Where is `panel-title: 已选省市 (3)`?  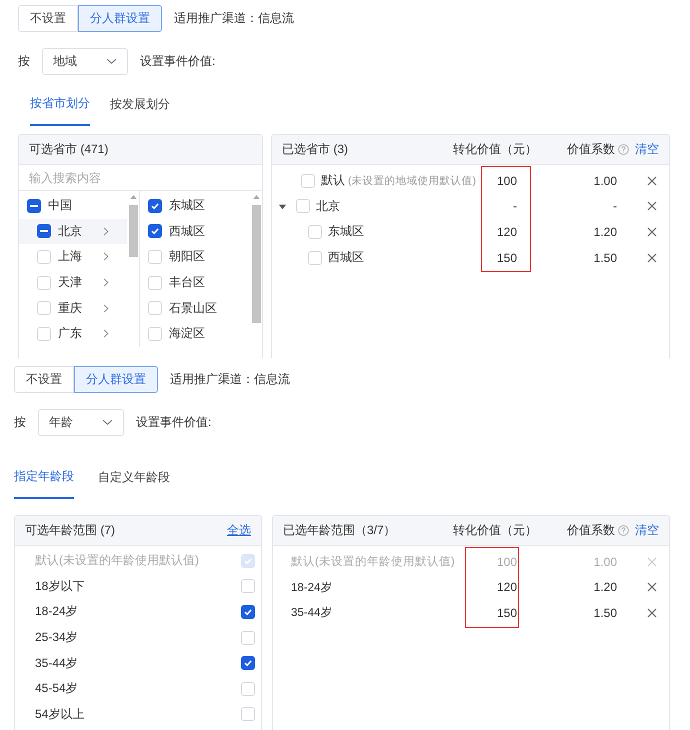
panel-title: 已选省市 (3) is located at coordinates (315, 149).